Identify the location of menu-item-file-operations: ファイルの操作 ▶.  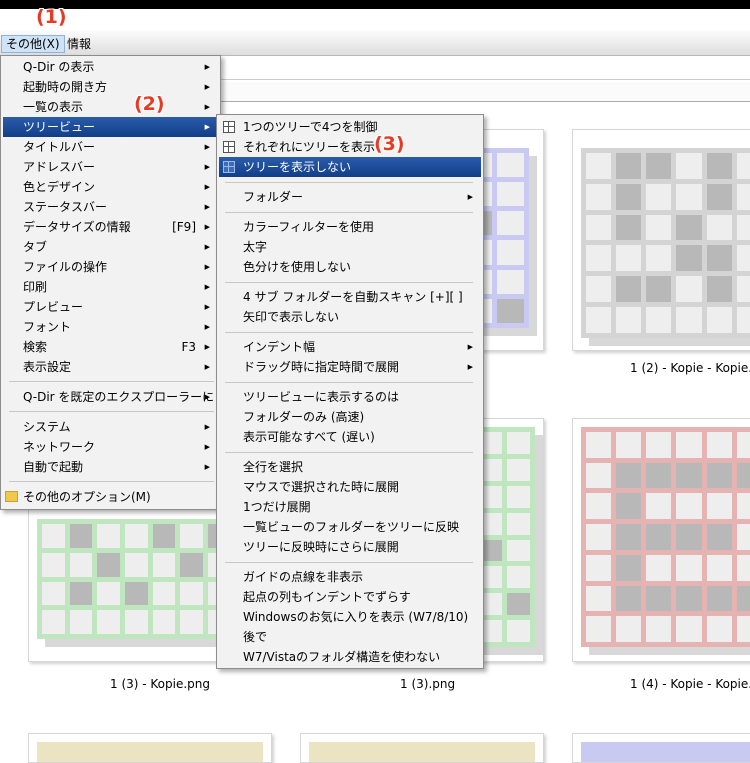
(110, 267).